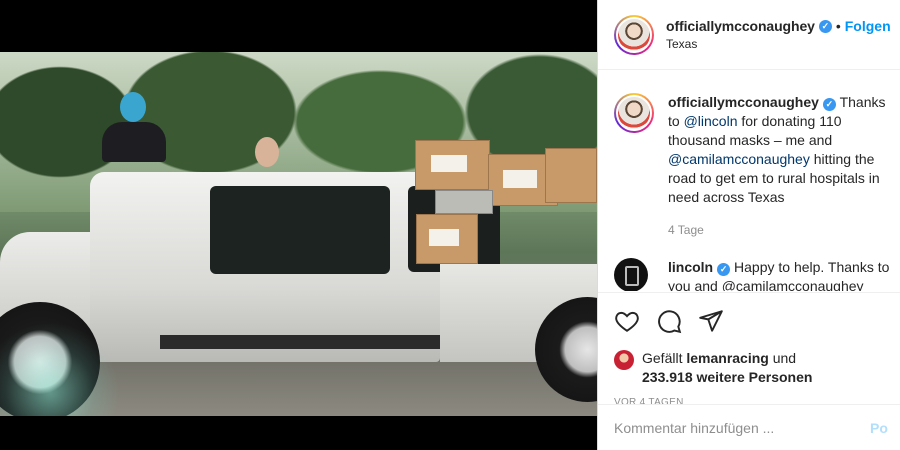  What do you see at coordinates (749, 35) in the screenshot?
I see `post-header: officiallymcconaughey ✓ • Folgen Texas` at bounding box center [749, 35].